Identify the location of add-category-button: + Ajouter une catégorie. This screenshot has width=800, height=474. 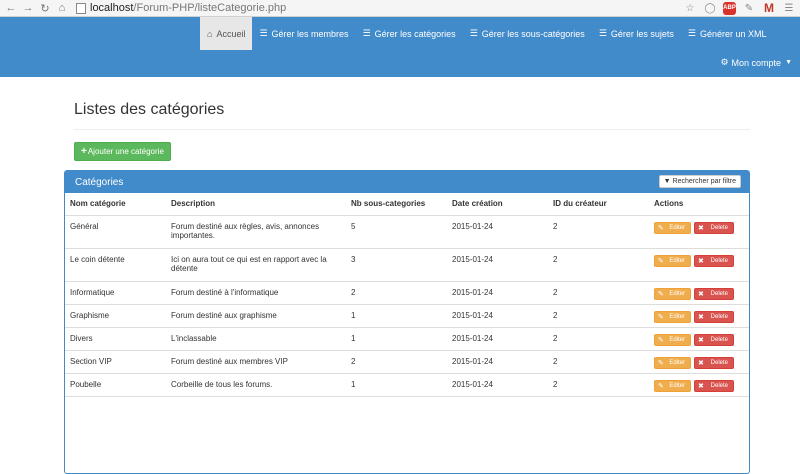
(122, 151).